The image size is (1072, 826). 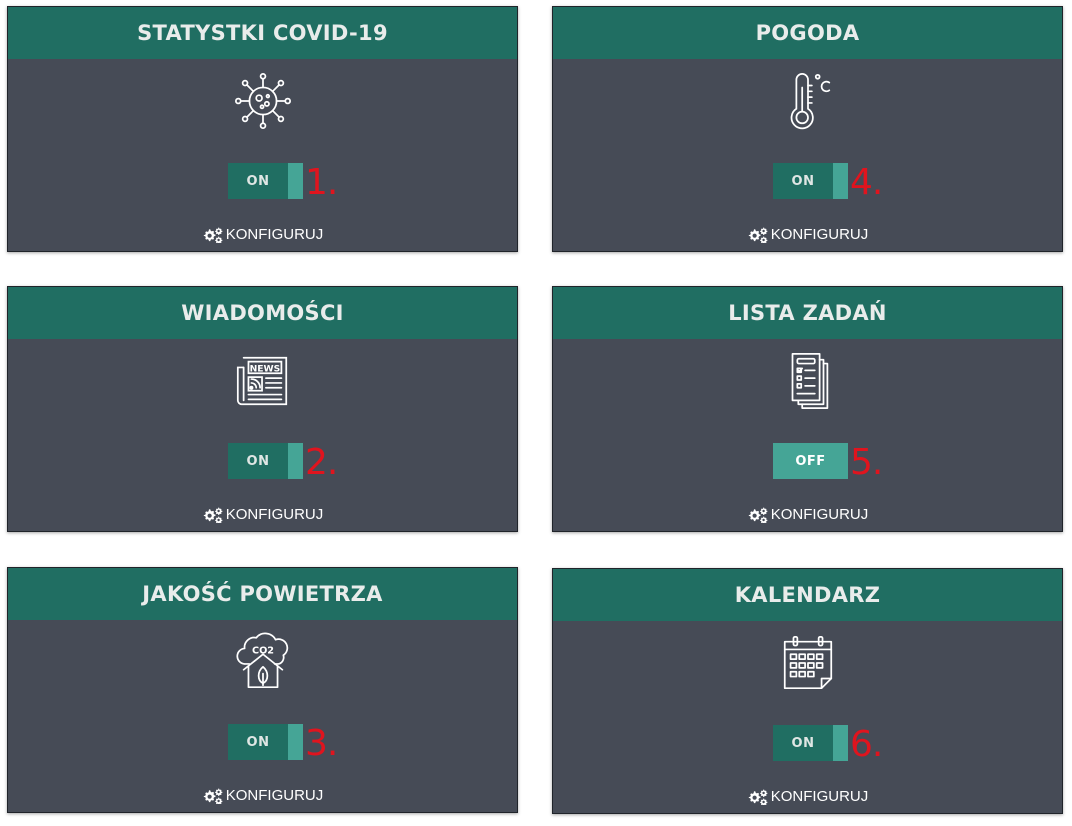 What do you see at coordinates (262, 101) in the screenshot?
I see `virus-icon` at bounding box center [262, 101].